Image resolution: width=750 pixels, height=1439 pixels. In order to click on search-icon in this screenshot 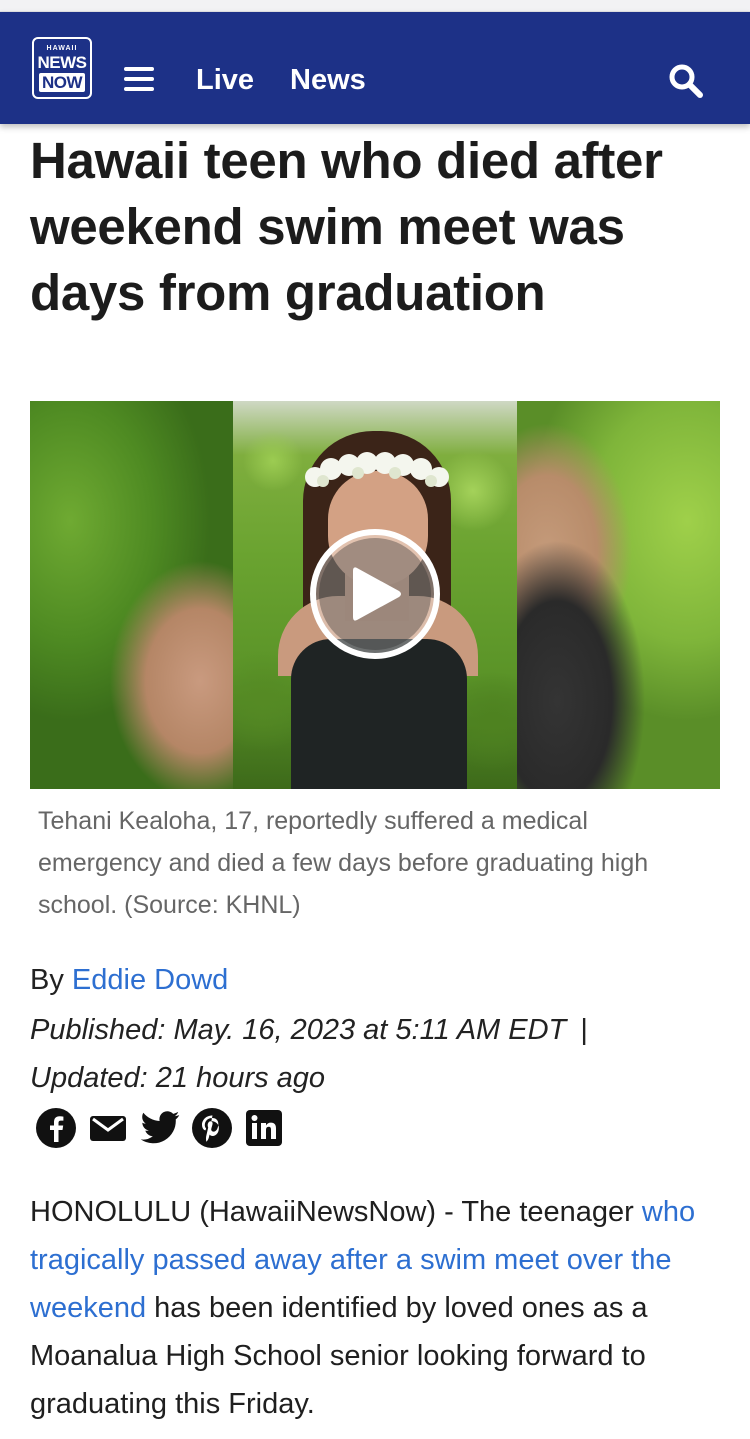, I will do `click(686, 81)`.